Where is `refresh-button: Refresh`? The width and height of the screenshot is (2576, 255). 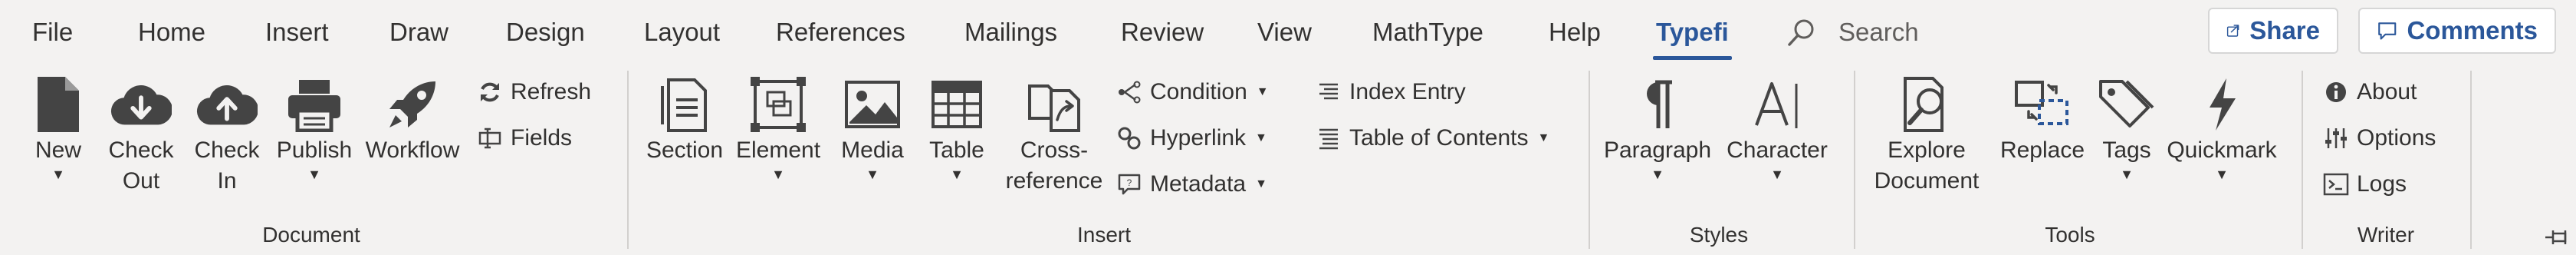
refresh-button: Refresh is located at coordinates (534, 92).